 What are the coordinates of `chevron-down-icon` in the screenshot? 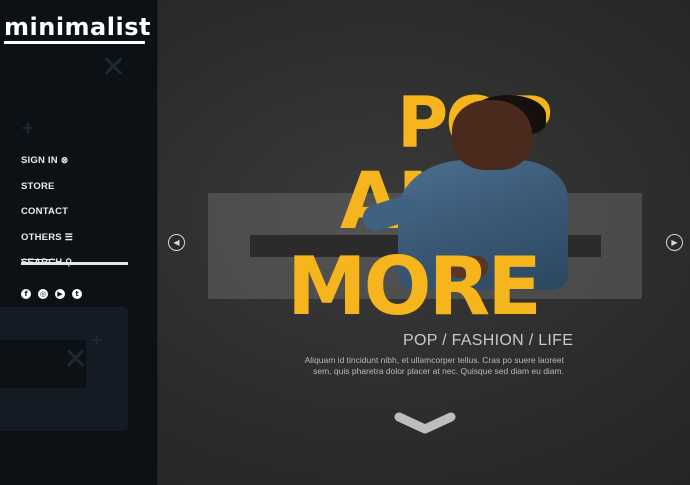 It's located at (425, 423).